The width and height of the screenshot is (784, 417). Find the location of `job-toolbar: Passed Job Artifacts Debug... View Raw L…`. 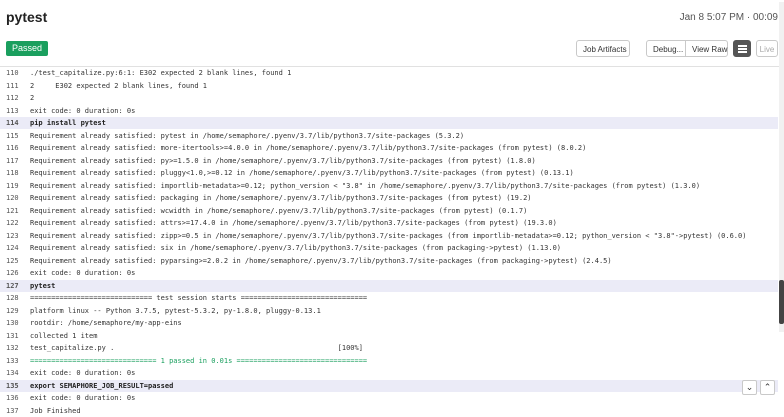

job-toolbar: Passed Job Artifacts Debug... View Raw L… is located at coordinates (392, 49).